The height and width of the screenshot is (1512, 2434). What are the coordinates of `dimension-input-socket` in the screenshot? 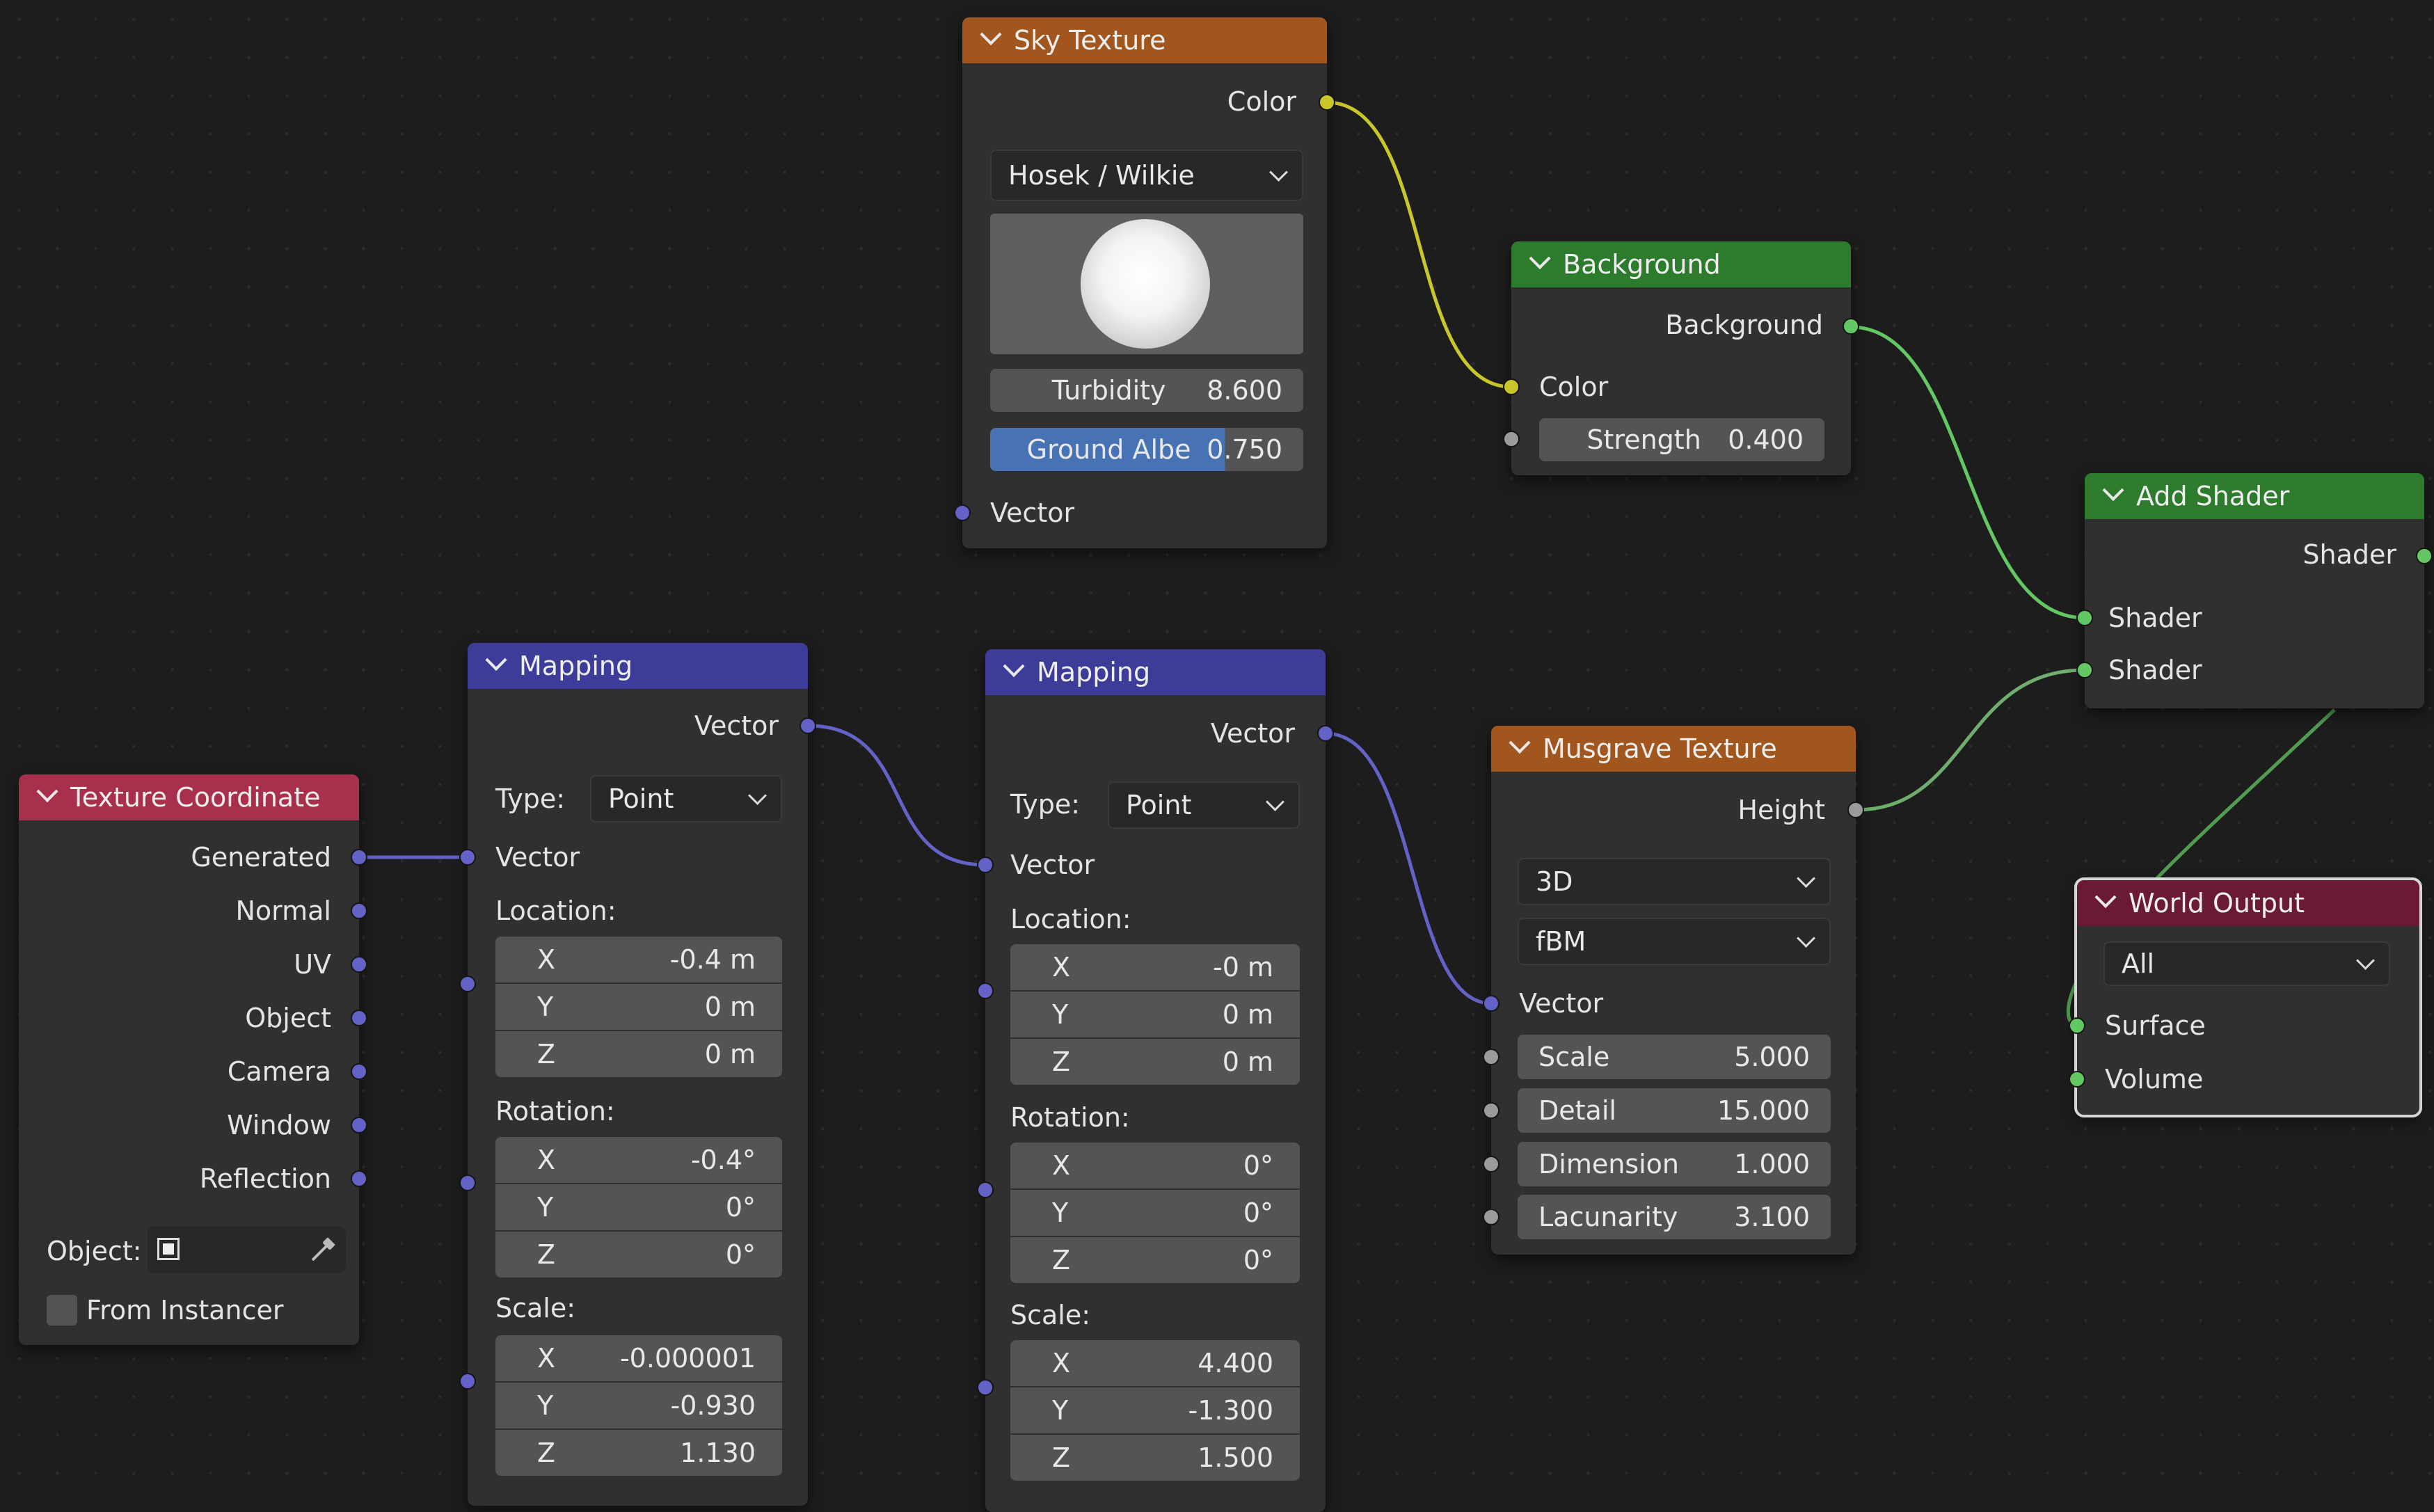 It's located at (1491, 1164).